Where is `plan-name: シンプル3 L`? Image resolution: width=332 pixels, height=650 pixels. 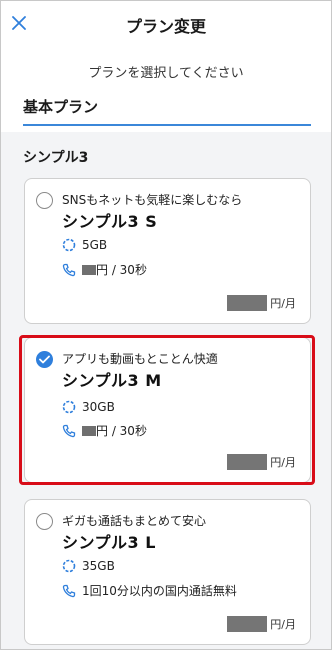 plan-name: シンプル3 L is located at coordinates (109, 542).